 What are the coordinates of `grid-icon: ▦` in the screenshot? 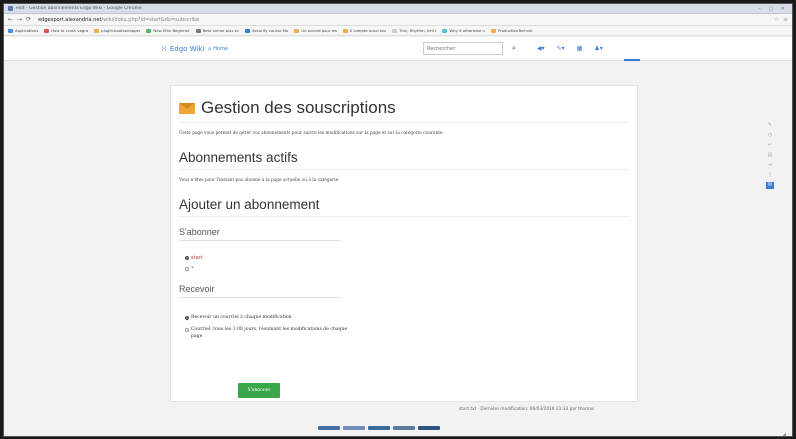 It's located at (580, 48).